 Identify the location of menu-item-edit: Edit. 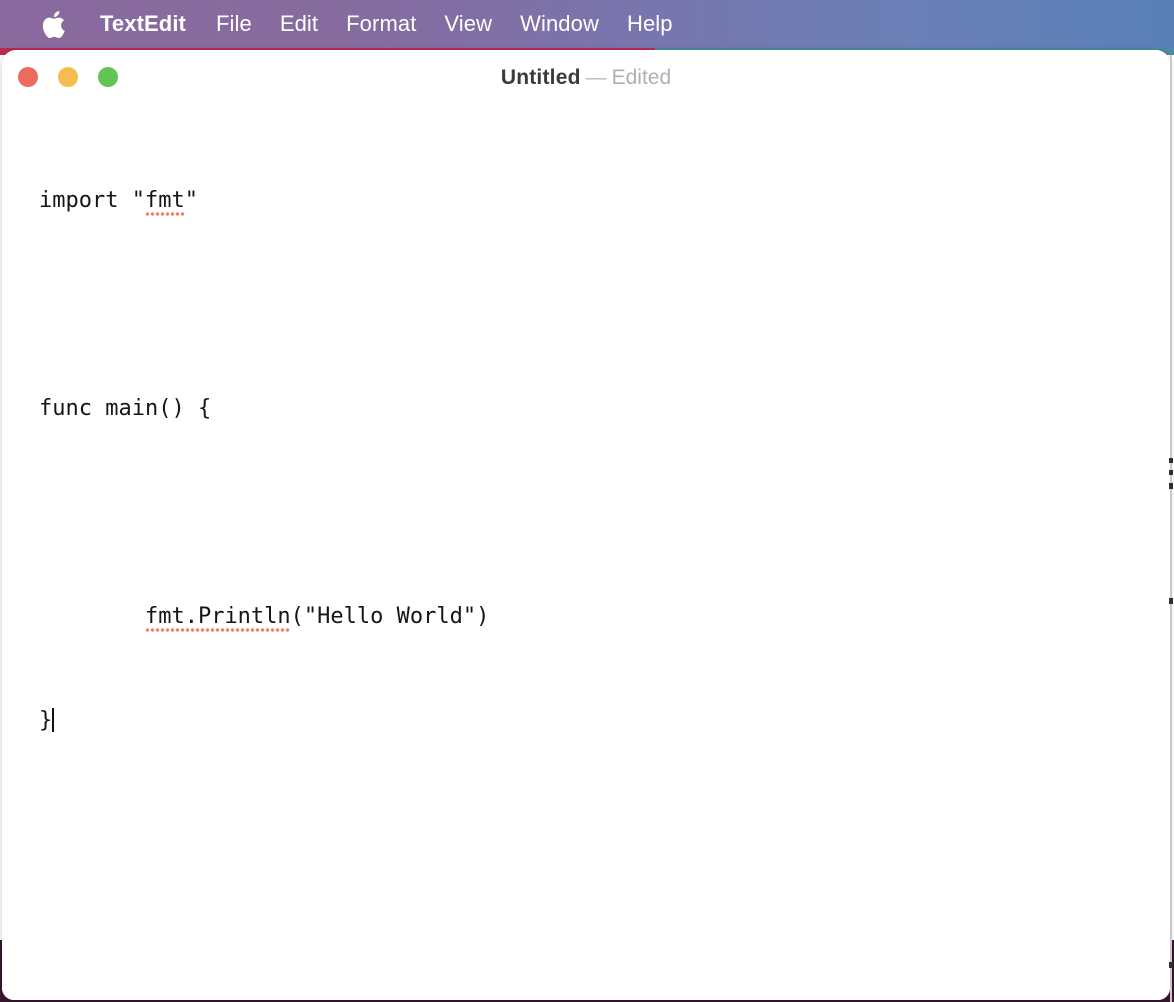
(299, 24).